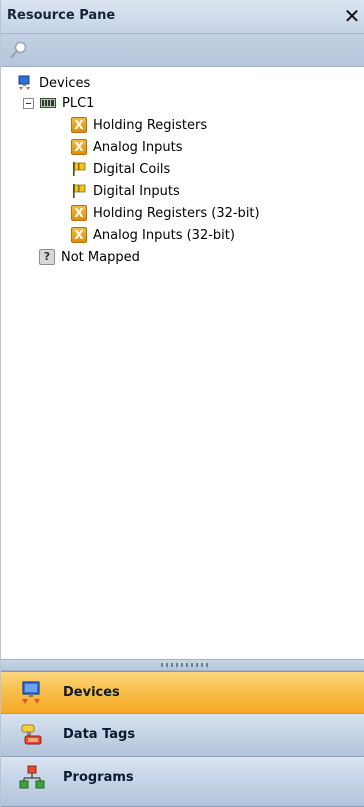  Describe the element at coordinates (78, 103) in the screenshot. I see `tree-node-label: PLC1` at that location.